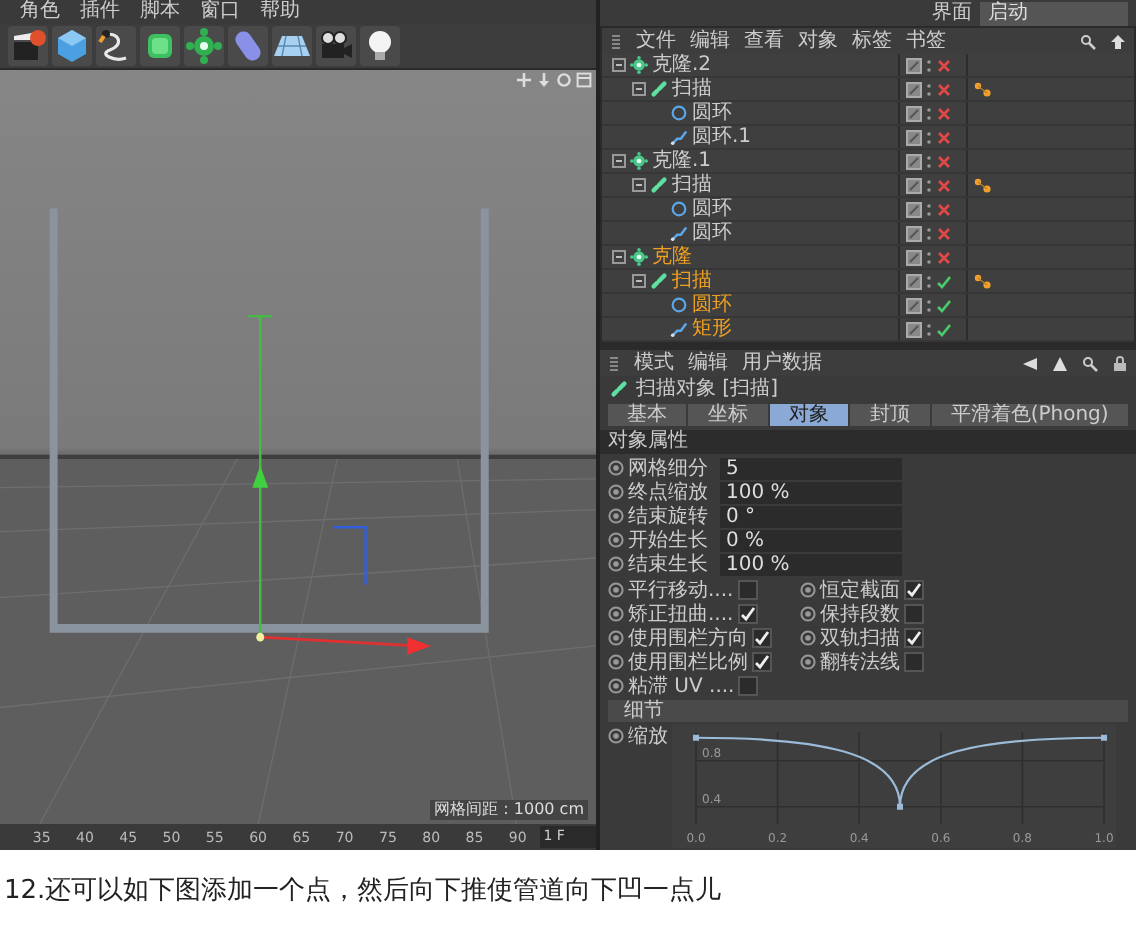  I want to click on object-item: 矩形, so click(712, 329).